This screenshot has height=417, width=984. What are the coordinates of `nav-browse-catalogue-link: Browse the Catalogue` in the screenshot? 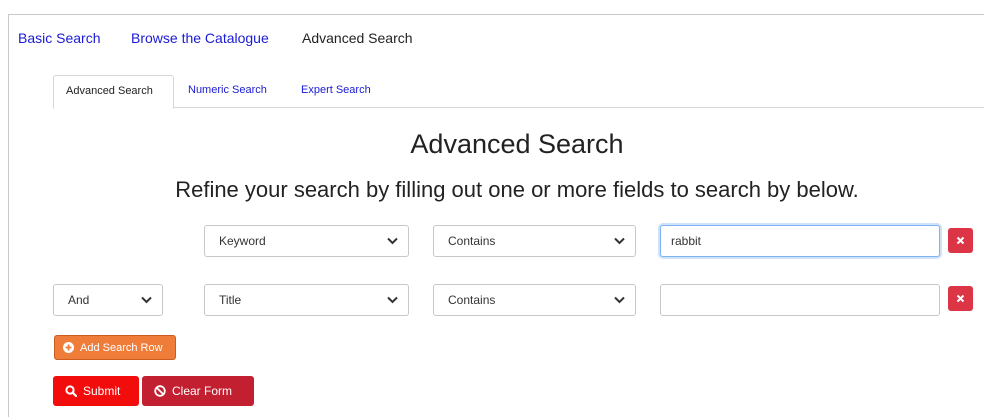 It's located at (200, 38).